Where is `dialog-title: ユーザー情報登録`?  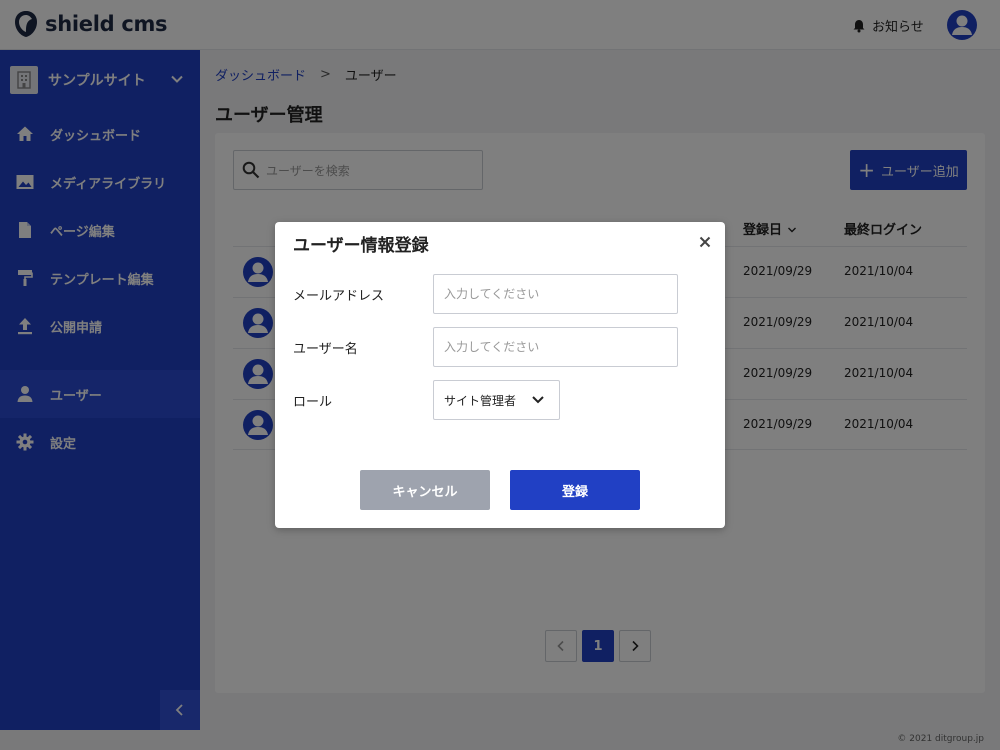 dialog-title: ユーザー情報登録 is located at coordinates (361, 246).